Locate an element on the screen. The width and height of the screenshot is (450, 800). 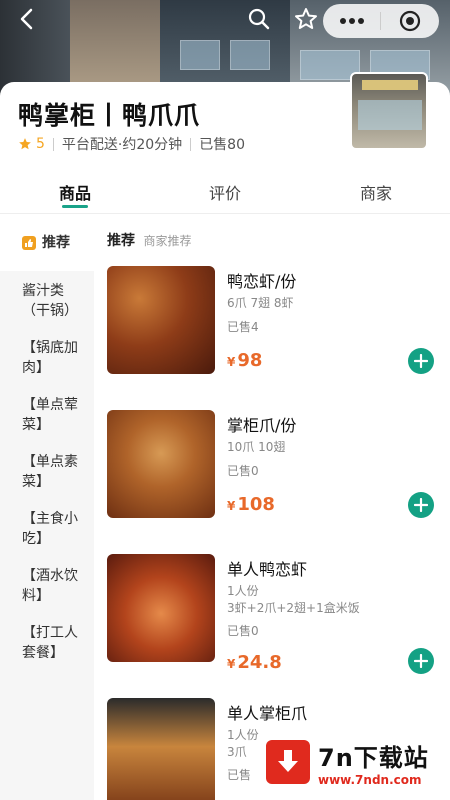
sidebar-item-drinks: 【酒水饮料】 is located at coordinates (47, 584).